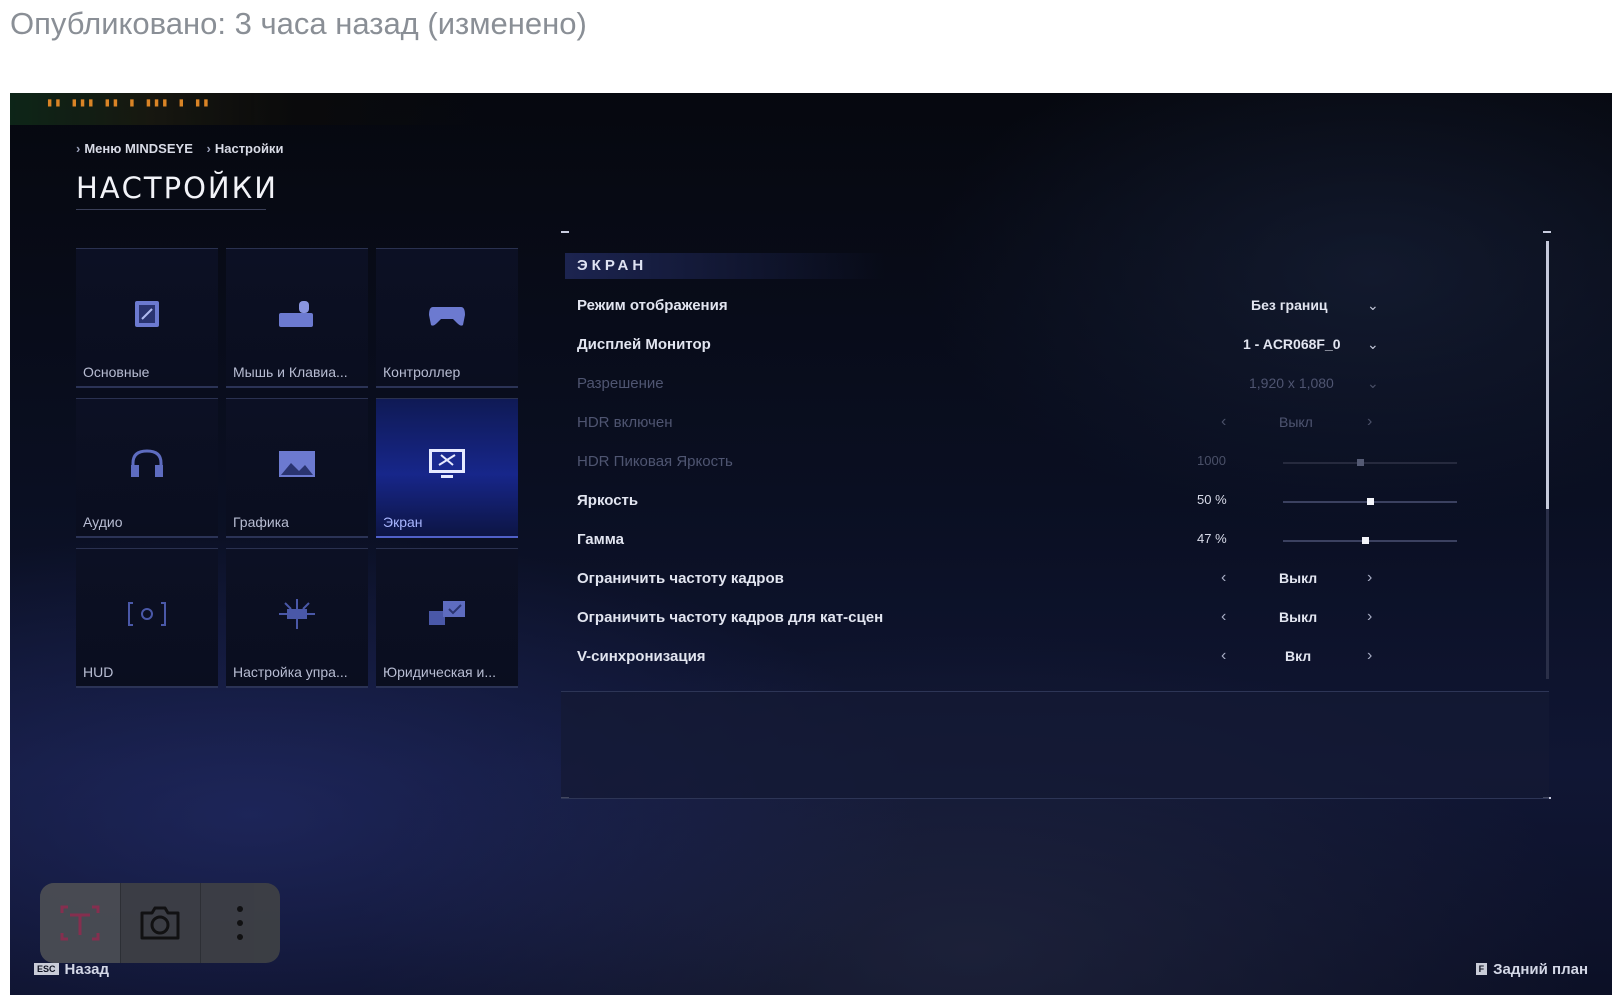 The height and width of the screenshot is (999, 1622). What do you see at coordinates (1481, 969) in the screenshot?
I see `f-key-badge: F` at bounding box center [1481, 969].